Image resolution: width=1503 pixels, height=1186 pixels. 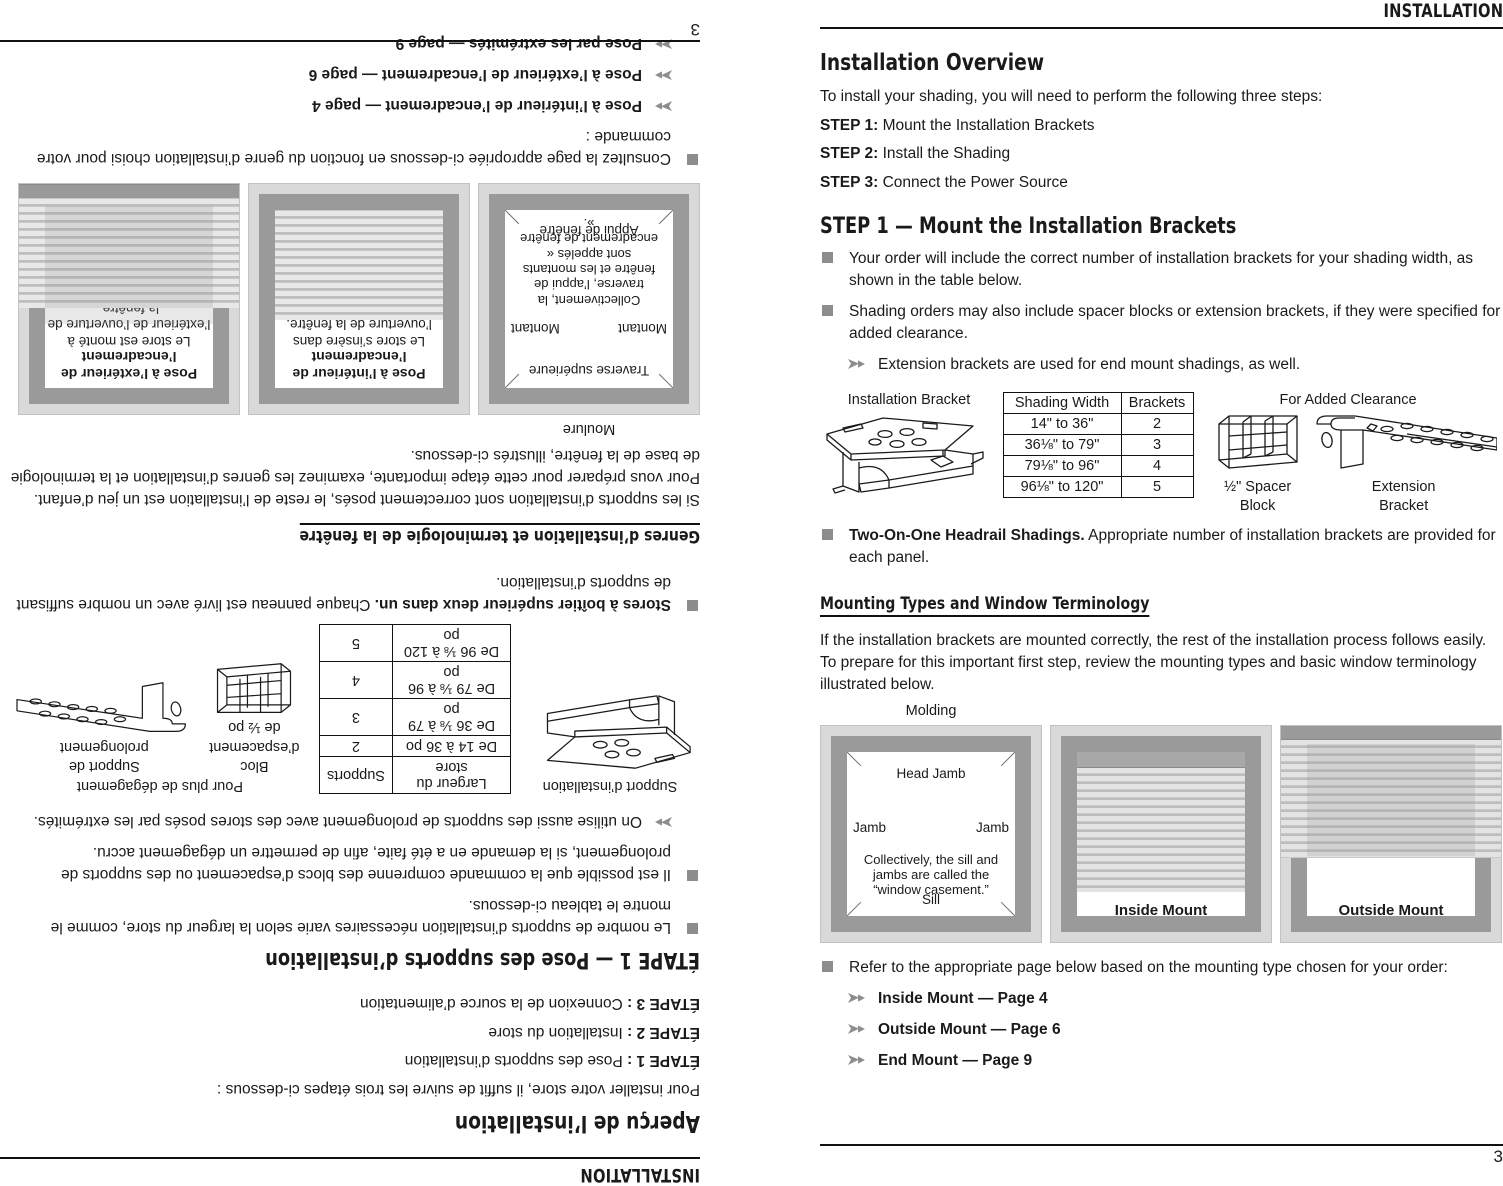 I want to click on page-header-french: INSTALLATION, so click(x=350, y=1169).